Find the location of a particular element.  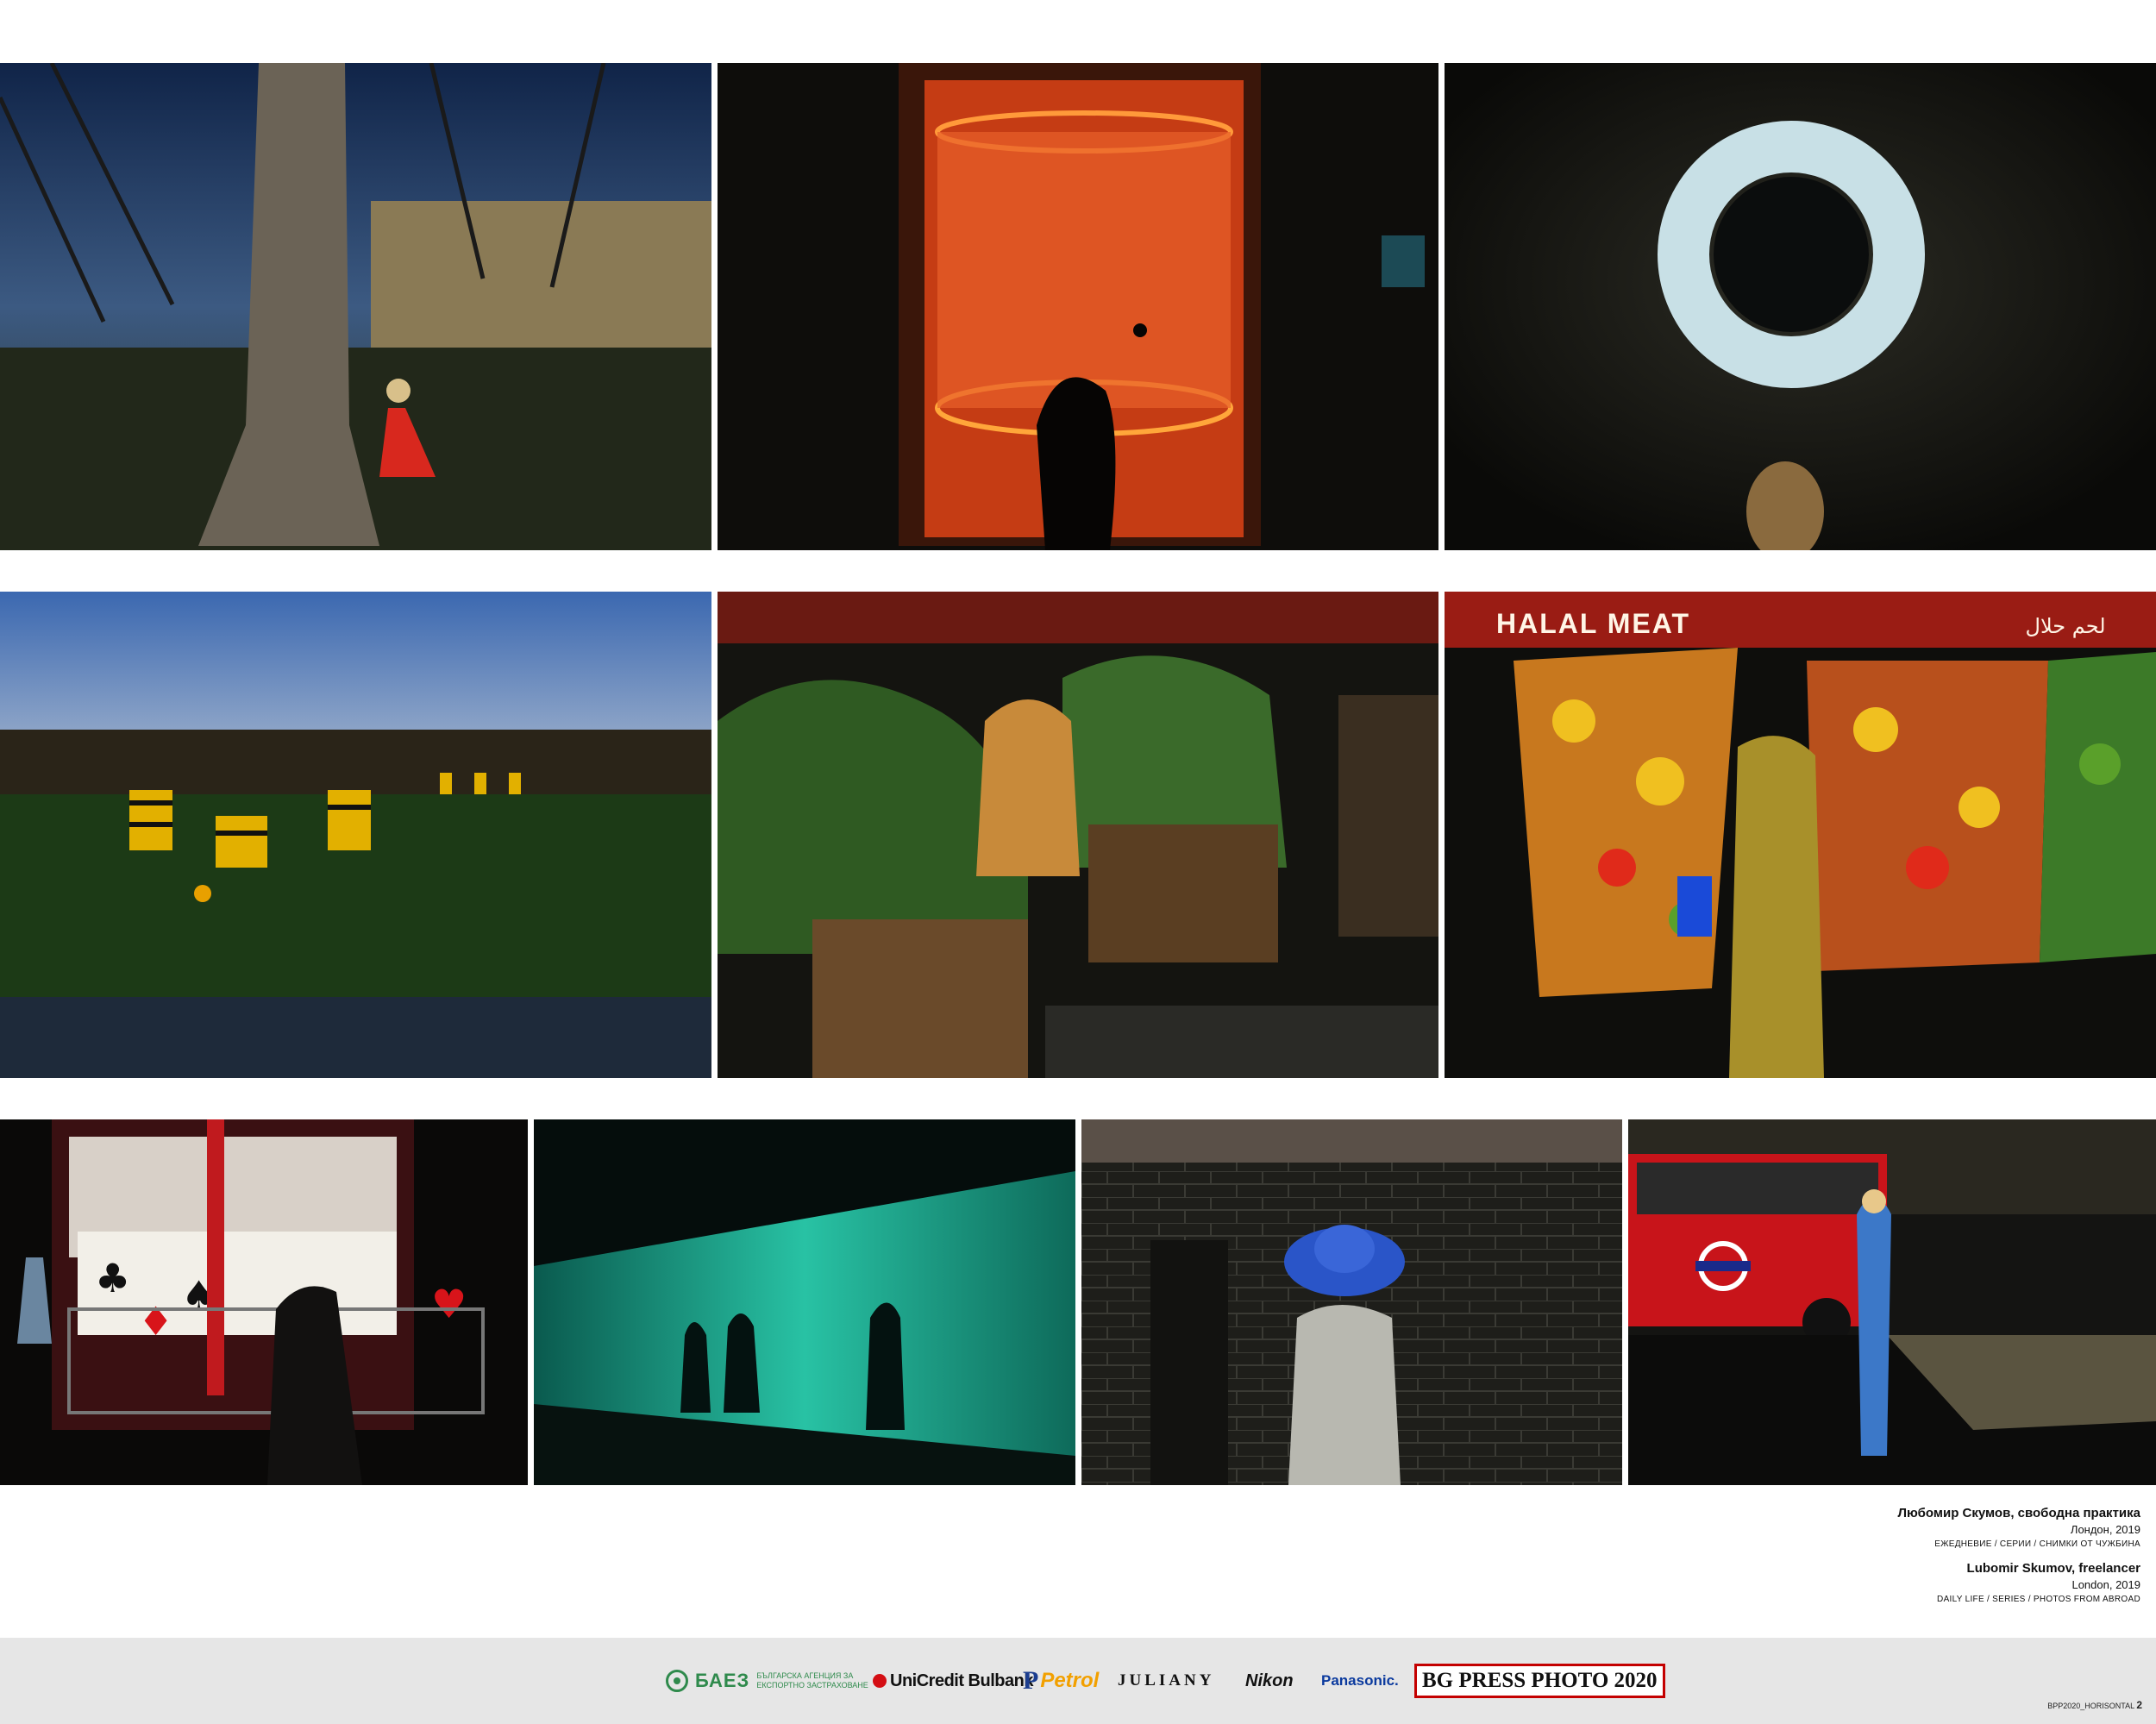

photo-card-carousel: ♣ ♠ ♦ ♥ is located at coordinates (264, 1302).